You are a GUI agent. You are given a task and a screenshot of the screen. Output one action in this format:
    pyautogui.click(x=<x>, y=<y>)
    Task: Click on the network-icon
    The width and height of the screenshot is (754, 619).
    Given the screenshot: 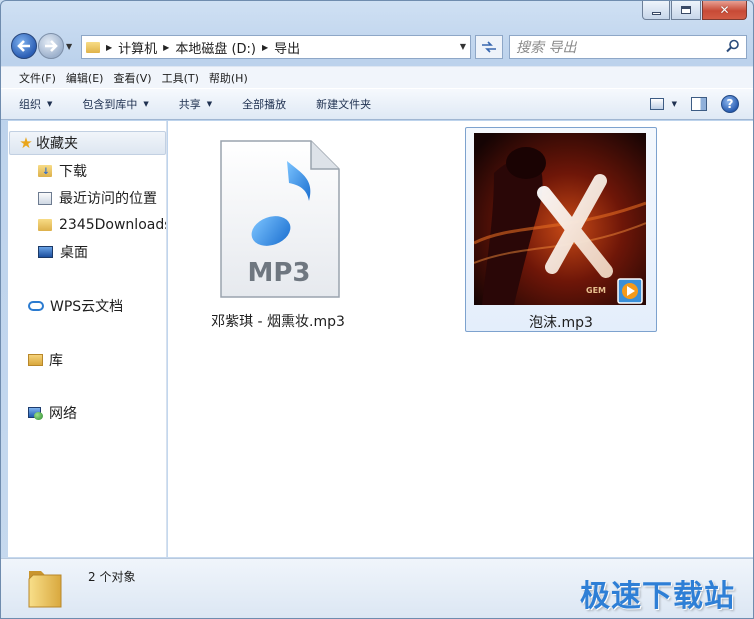 What is the action you would take?
    pyautogui.click(x=35, y=413)
    